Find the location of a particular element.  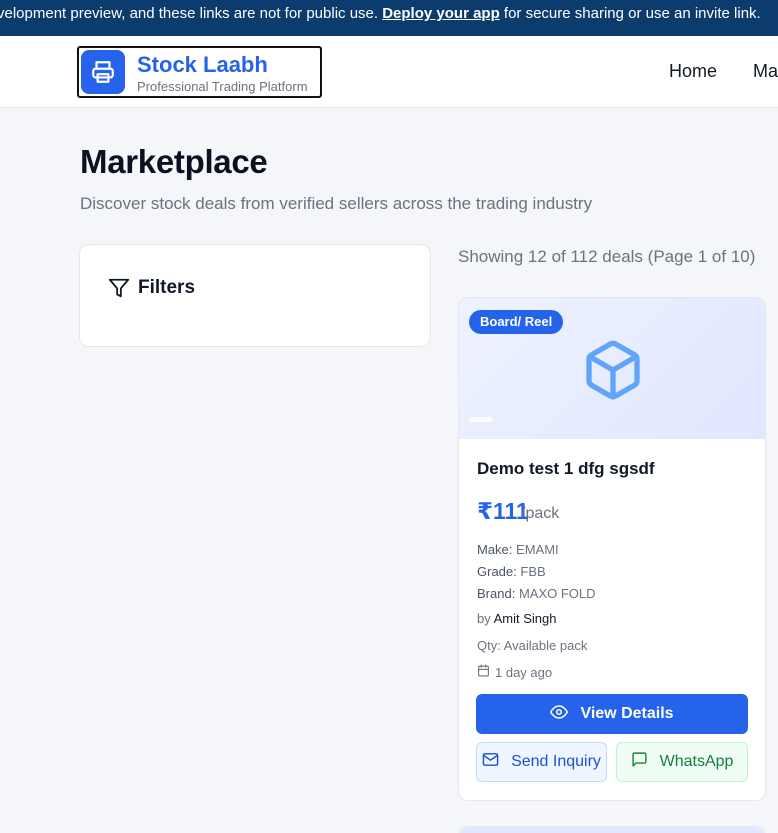

page-title: Marketplace is located at coordinates (174, 161).